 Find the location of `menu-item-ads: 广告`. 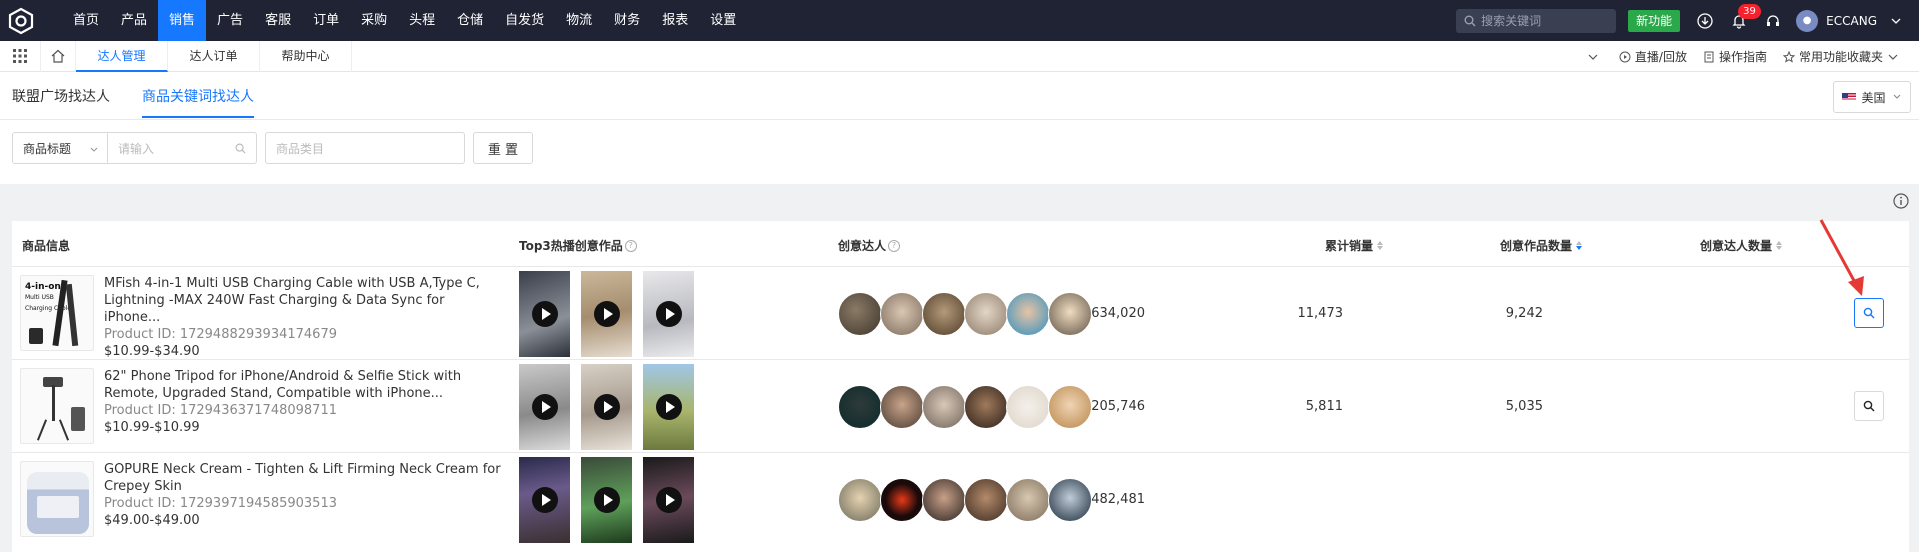

menu-item-ads: 广告 is located at coordinates (230, 20).